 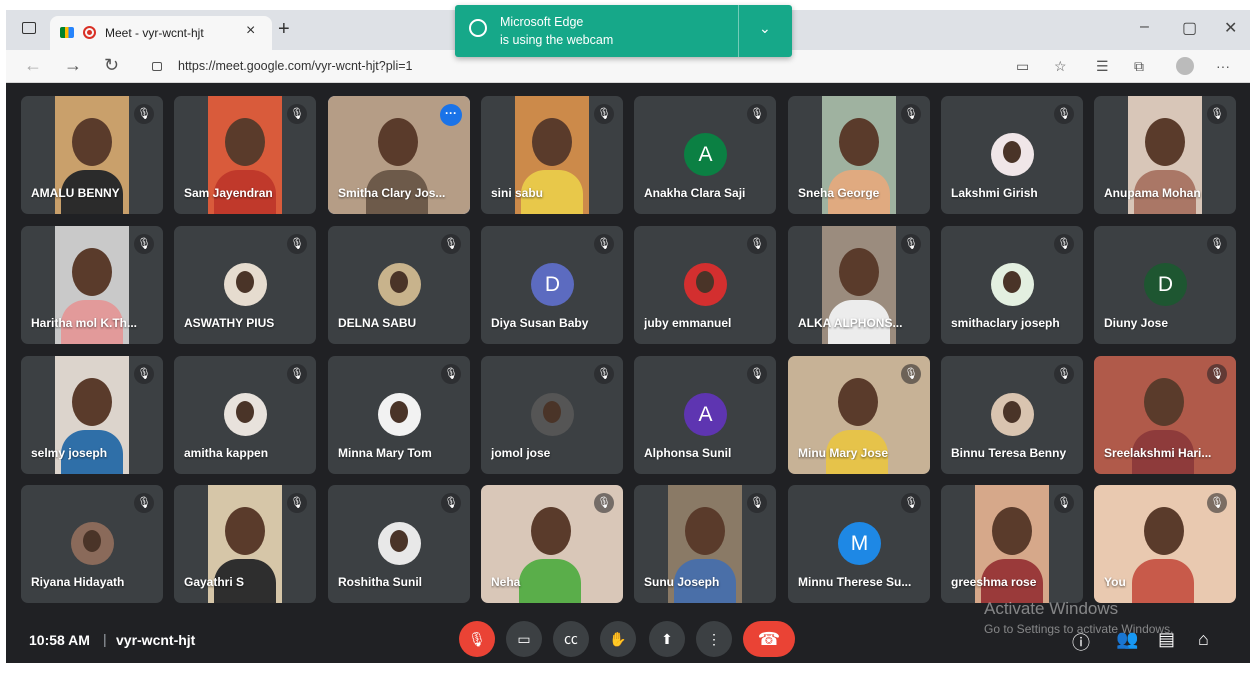 What do you see at coordinates (705, 544) in the screenshot?
I see `participant-tile: 🎙 Sunu Joseph` at bounding box center [705, 544].